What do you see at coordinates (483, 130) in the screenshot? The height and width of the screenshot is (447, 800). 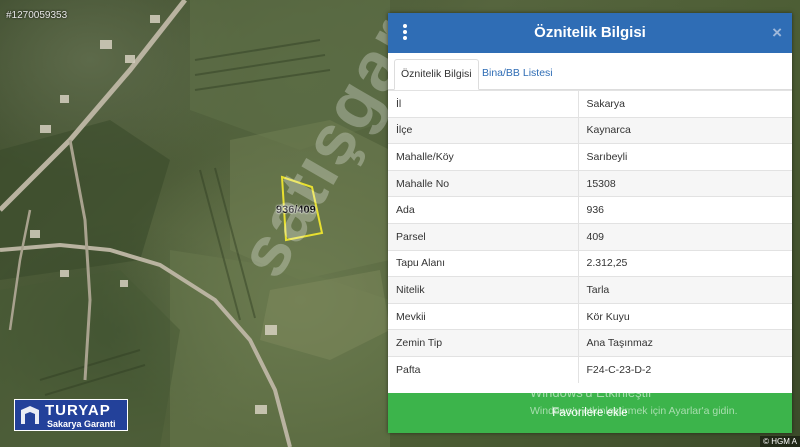 I see `attr-key: İlçe` at bounding box center [483, 130].